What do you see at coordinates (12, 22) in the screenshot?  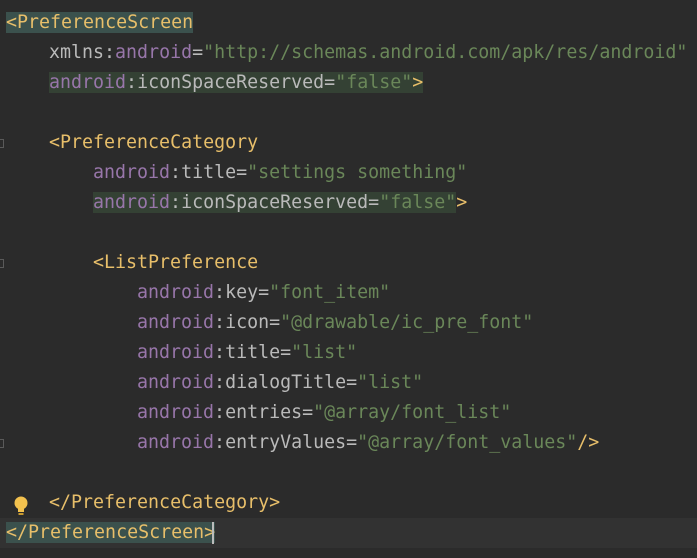 I see `code-token: <` at bounding box center [12, 22].